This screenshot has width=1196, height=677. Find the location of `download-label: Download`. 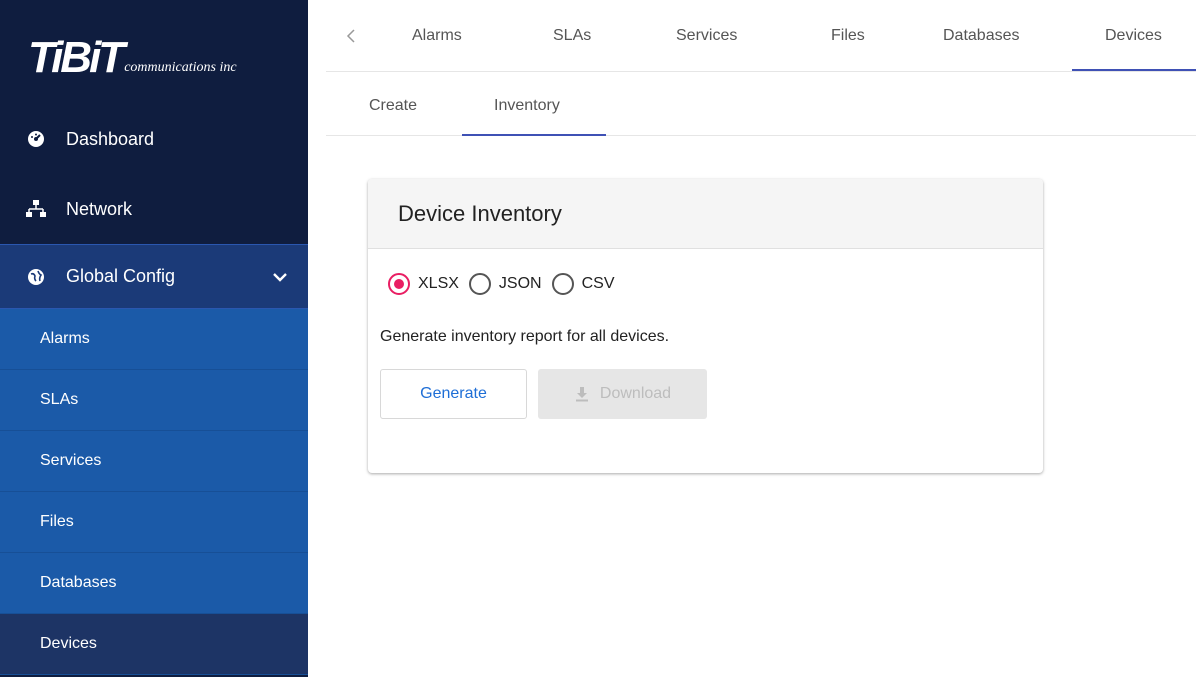

download-label: Download is located at coordinates (635, 393).